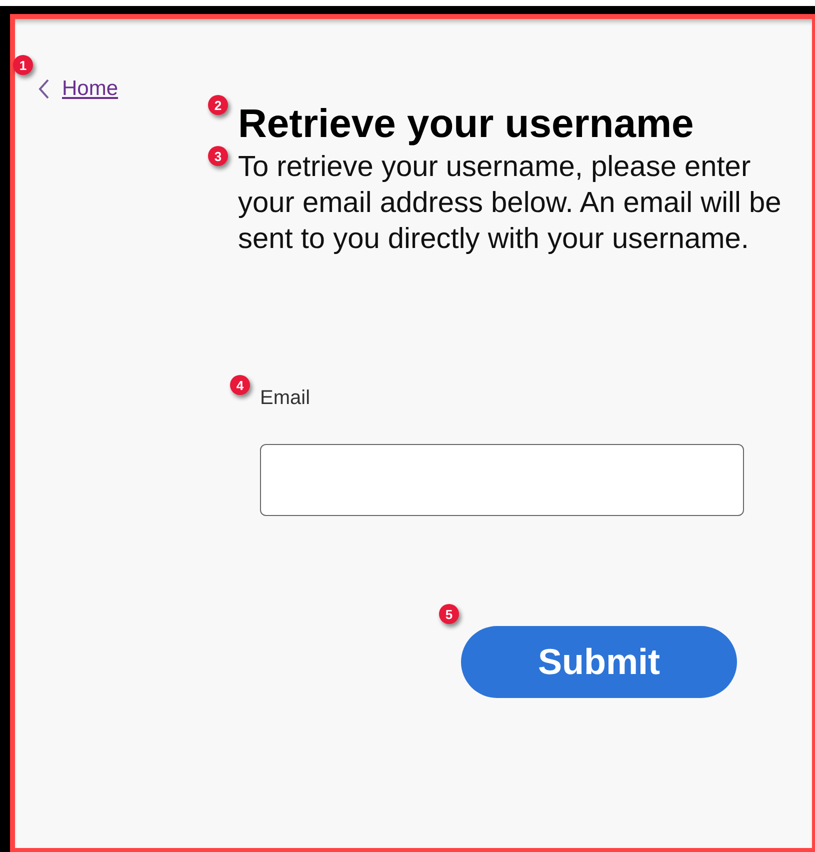  What do you see at coordinates (599, 662) in the screenshot?
I see `submit-button: Submit` at bounding box center [599, 662].